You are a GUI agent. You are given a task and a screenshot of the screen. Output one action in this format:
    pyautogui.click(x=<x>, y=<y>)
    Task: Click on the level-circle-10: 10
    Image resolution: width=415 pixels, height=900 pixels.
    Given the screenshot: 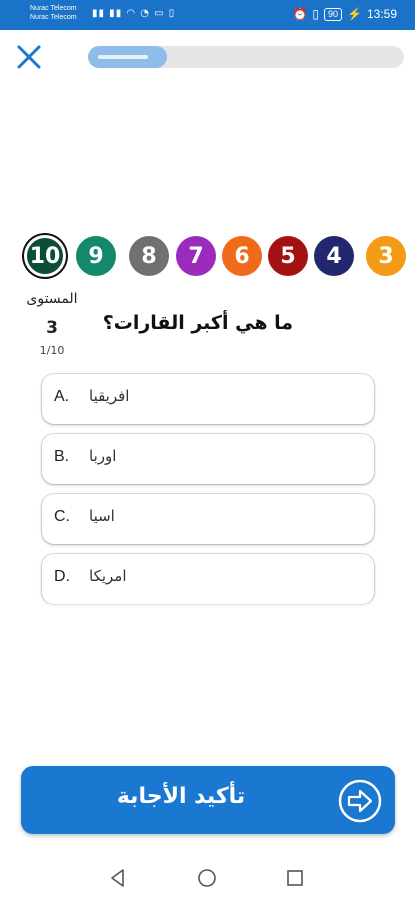 What is the action you would take?
    pyautogui.click(x=45, y=256)
    